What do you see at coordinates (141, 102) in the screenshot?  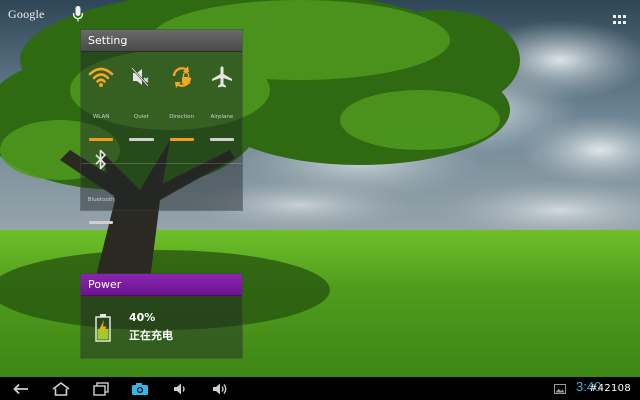 I see `toggle-quiet: Quiet` at bounding box center [141, 102].